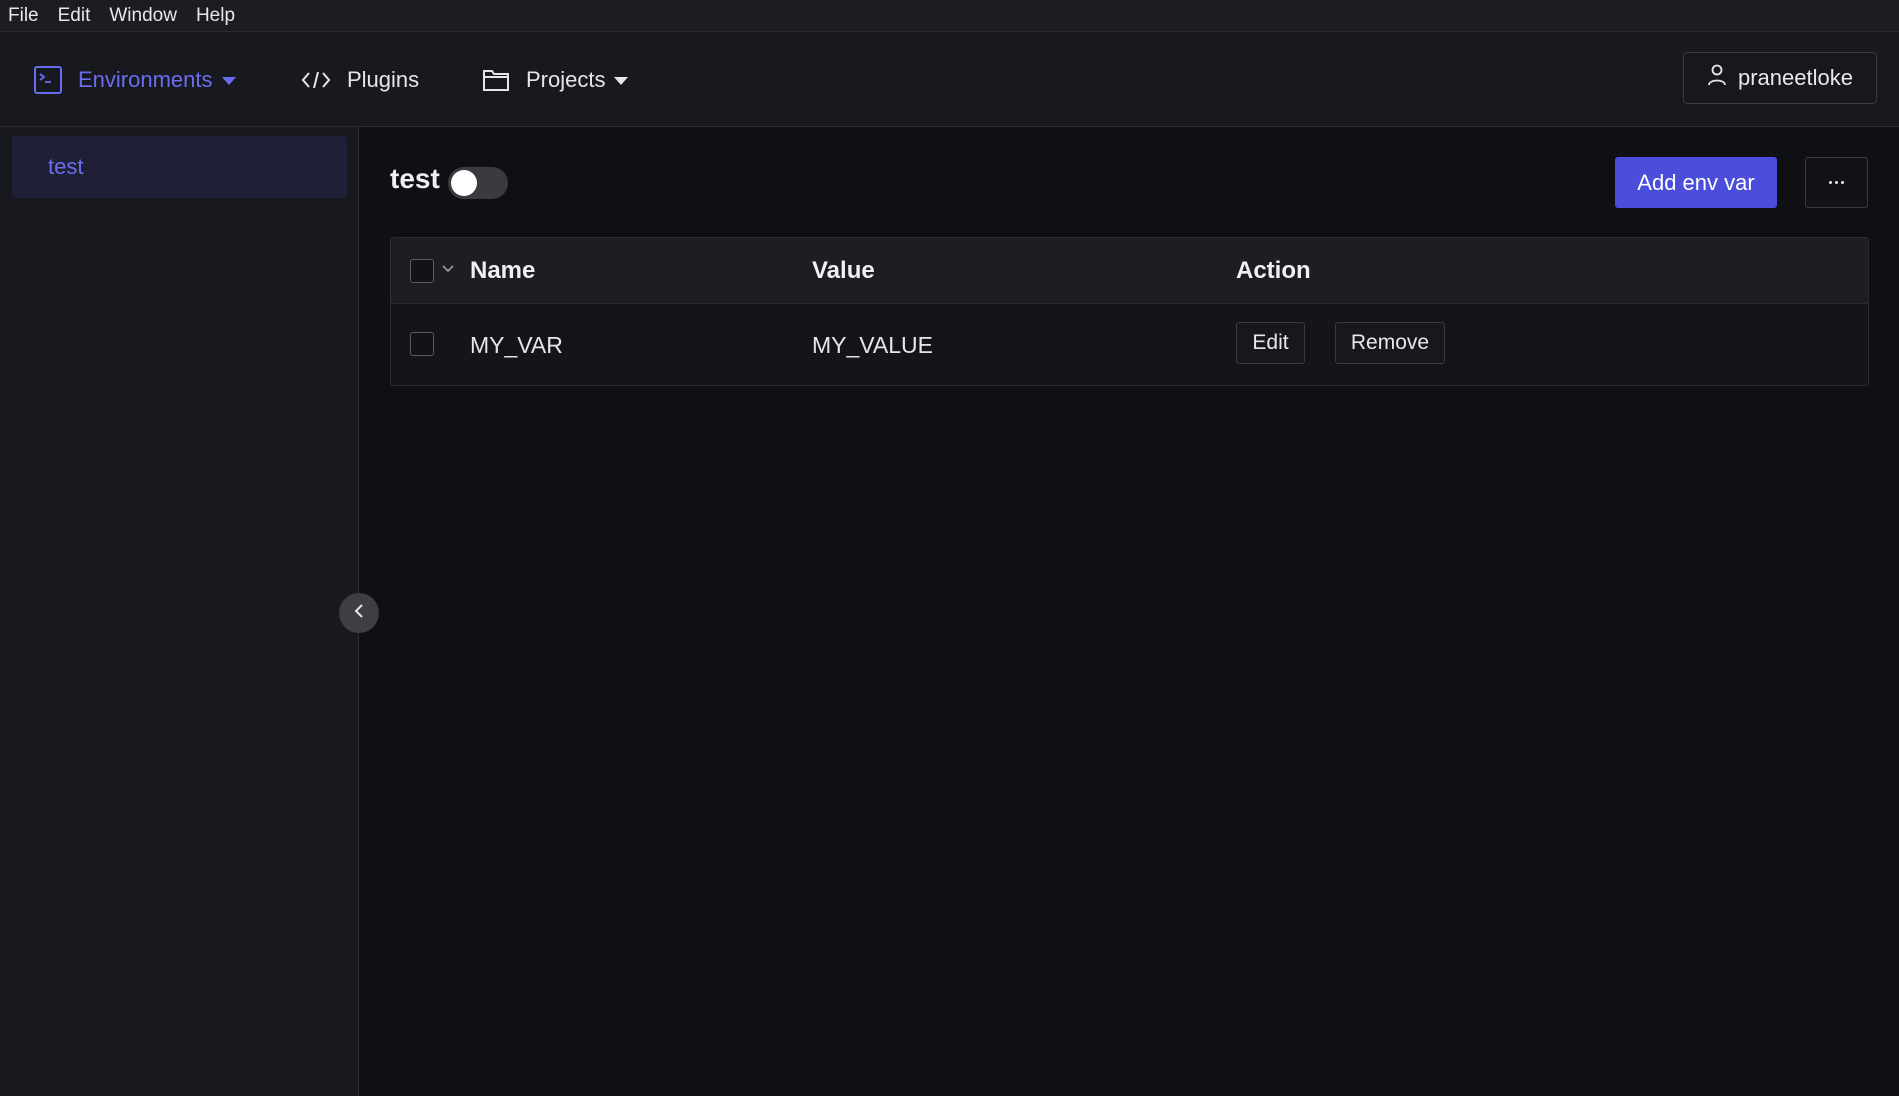  I want to click on nav-projects-label: Projects, so click(566, 79).